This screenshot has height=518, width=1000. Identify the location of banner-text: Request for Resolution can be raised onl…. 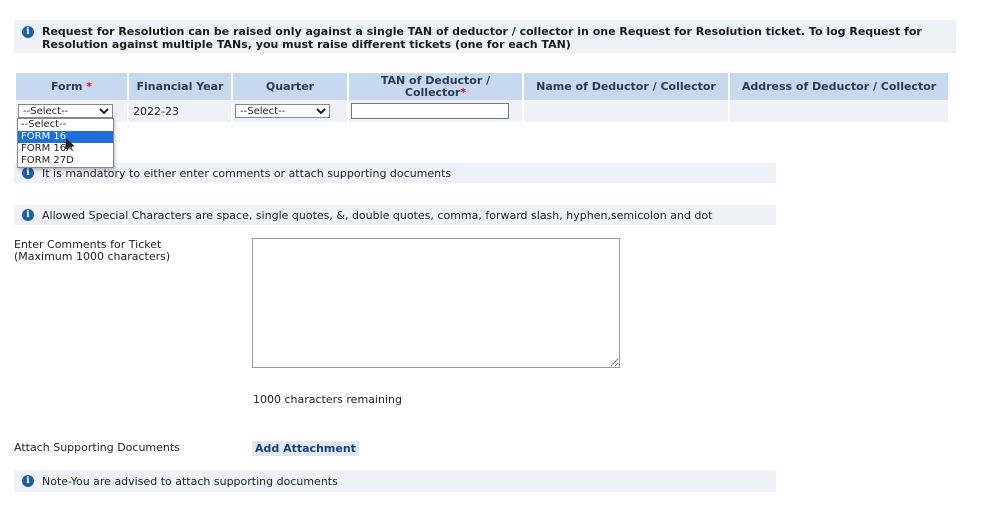
(482, 38).